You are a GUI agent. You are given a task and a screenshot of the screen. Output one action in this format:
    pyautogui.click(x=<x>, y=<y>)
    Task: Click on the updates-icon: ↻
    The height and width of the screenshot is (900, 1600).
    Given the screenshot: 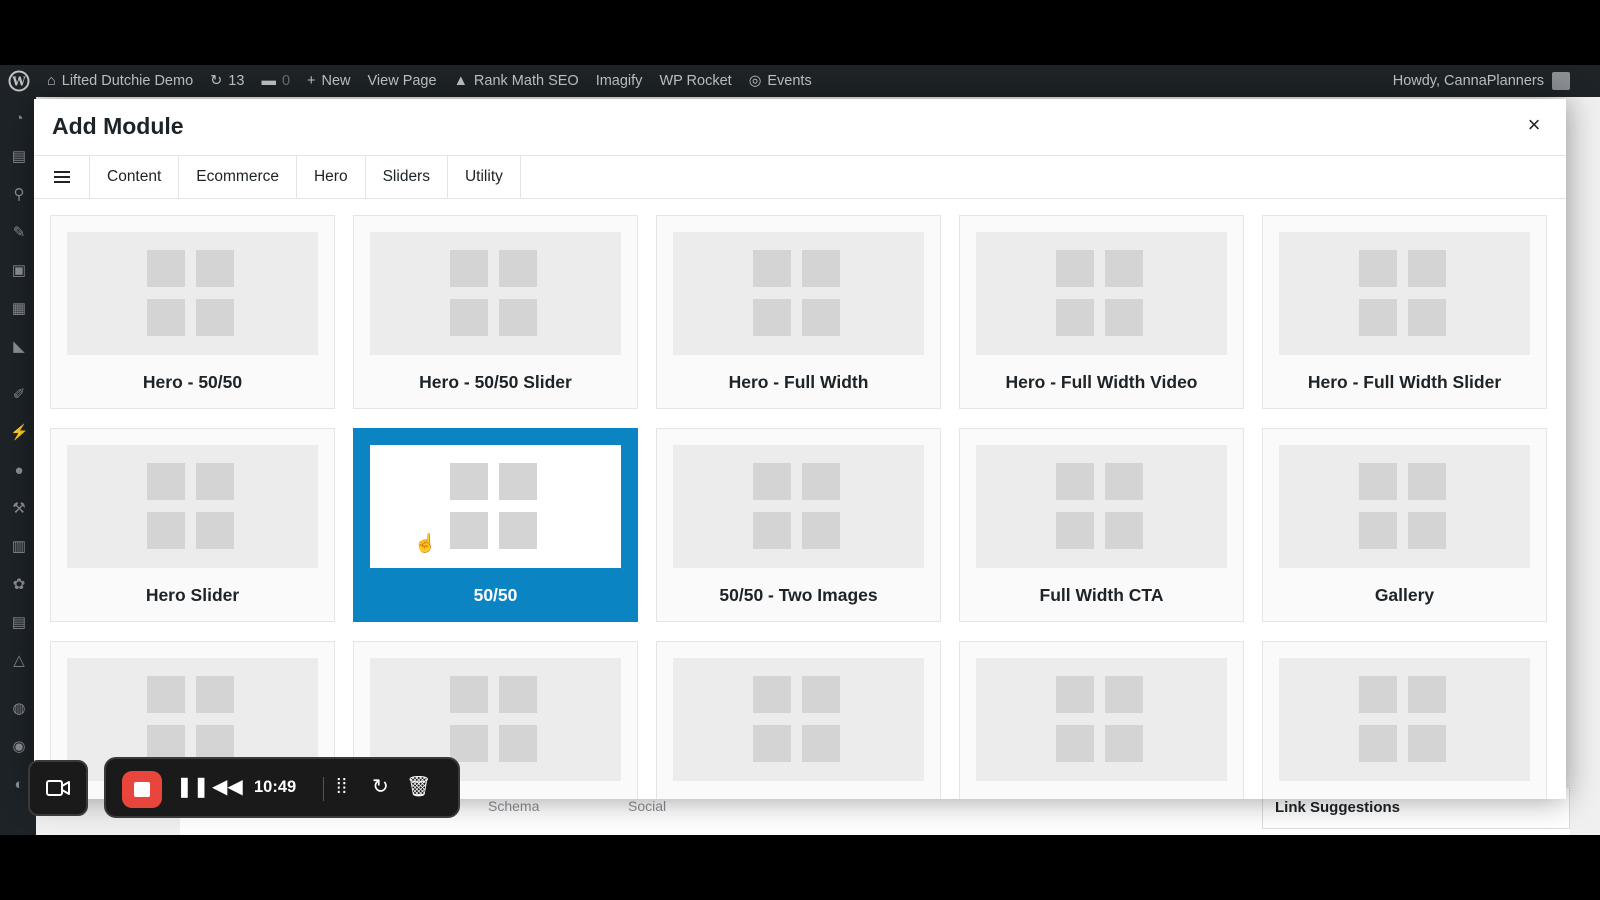 What is the action you would take?
    pyautogui.click(x=216, y=81)
    